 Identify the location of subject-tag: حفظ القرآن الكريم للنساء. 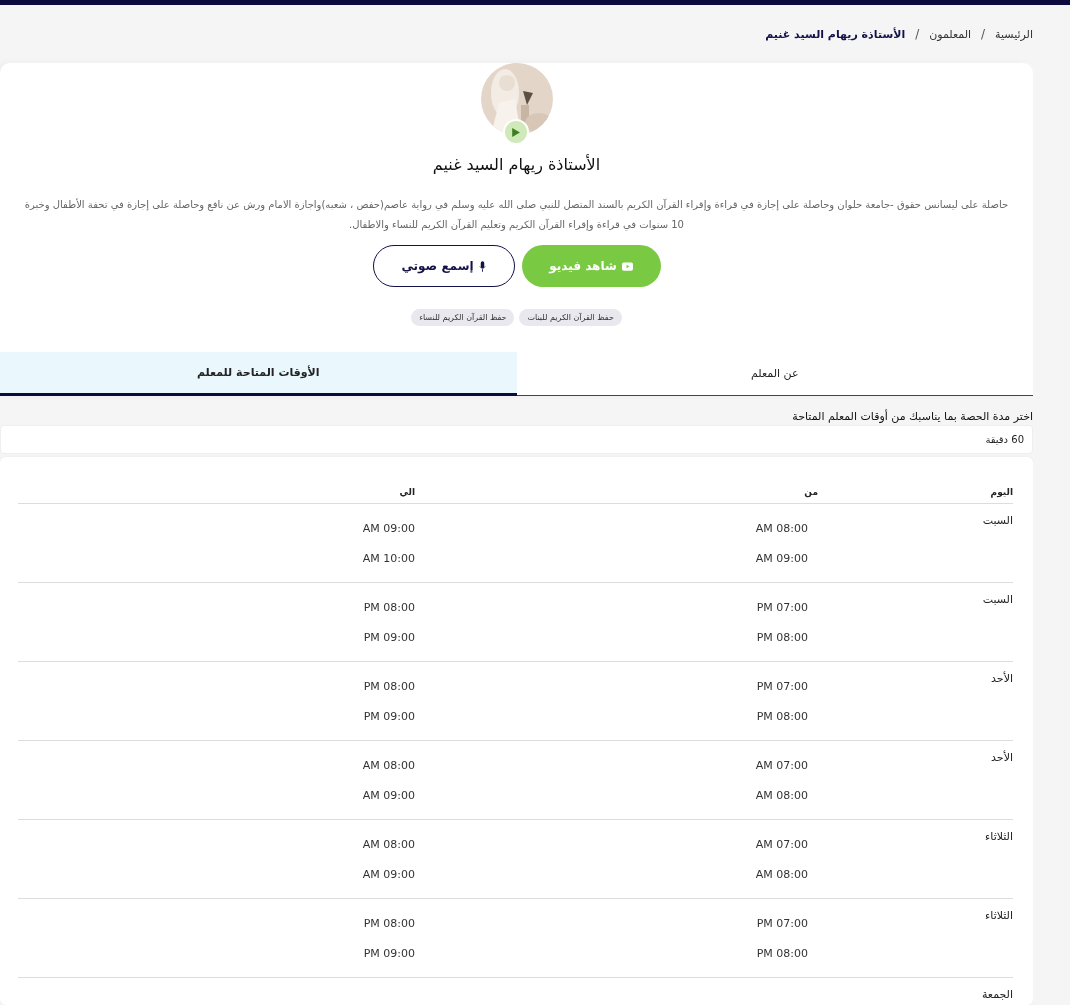
(463, 317).